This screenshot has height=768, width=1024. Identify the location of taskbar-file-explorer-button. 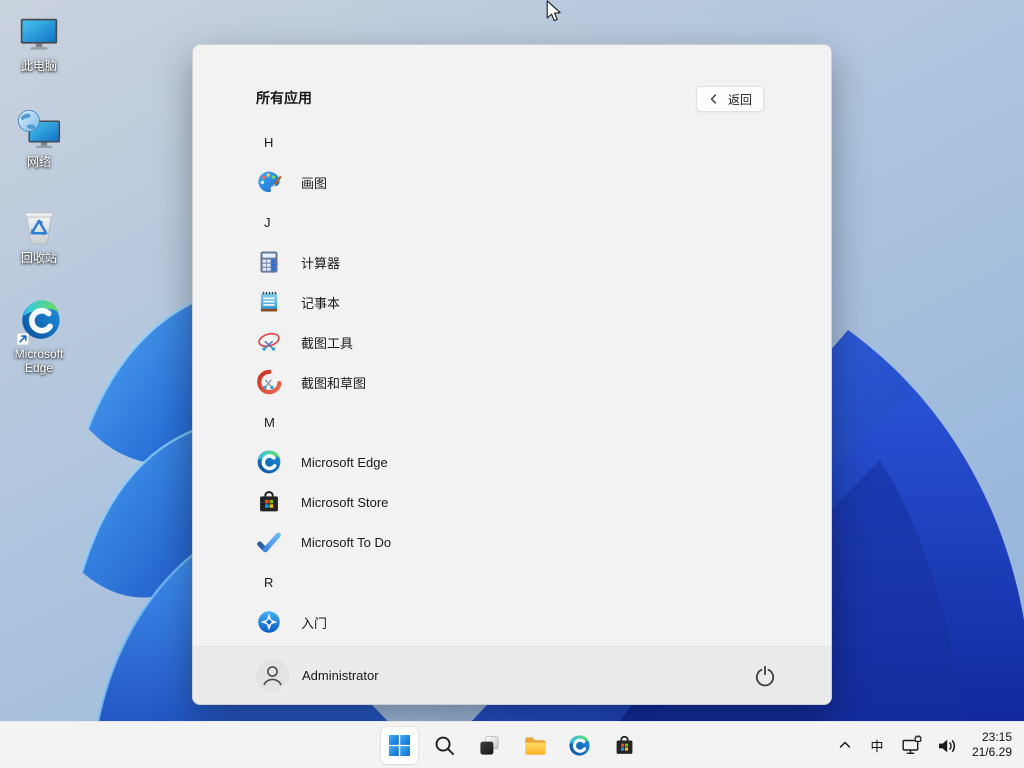
(534, 745).